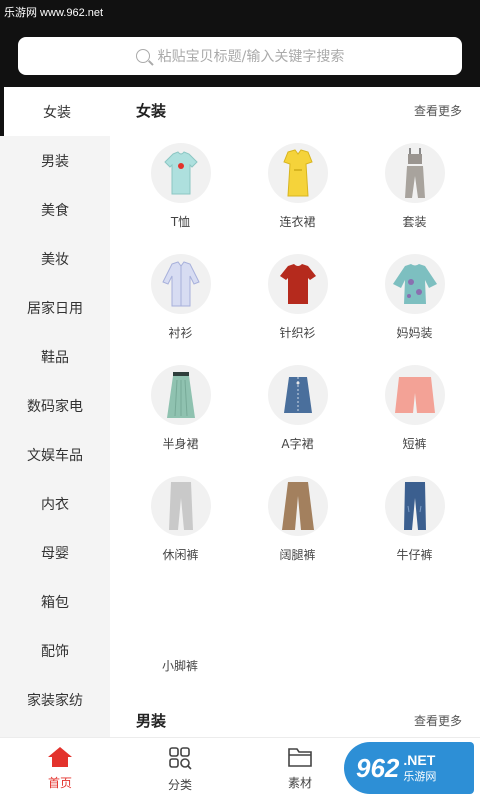 Image resolution: width=480 pixels, height=800 pixels. Describe the element at coordinates (151, 110) in the screenshot. I see `section-title: 女装` at that location.